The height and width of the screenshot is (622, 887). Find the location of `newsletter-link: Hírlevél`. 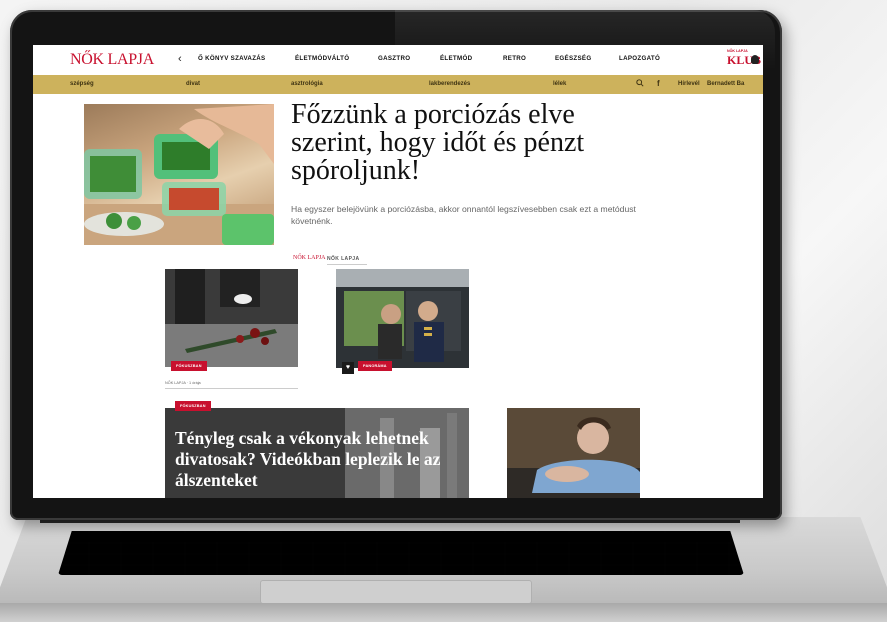

newsletter-link: Hírlevél is located at coordinates (689, 84).